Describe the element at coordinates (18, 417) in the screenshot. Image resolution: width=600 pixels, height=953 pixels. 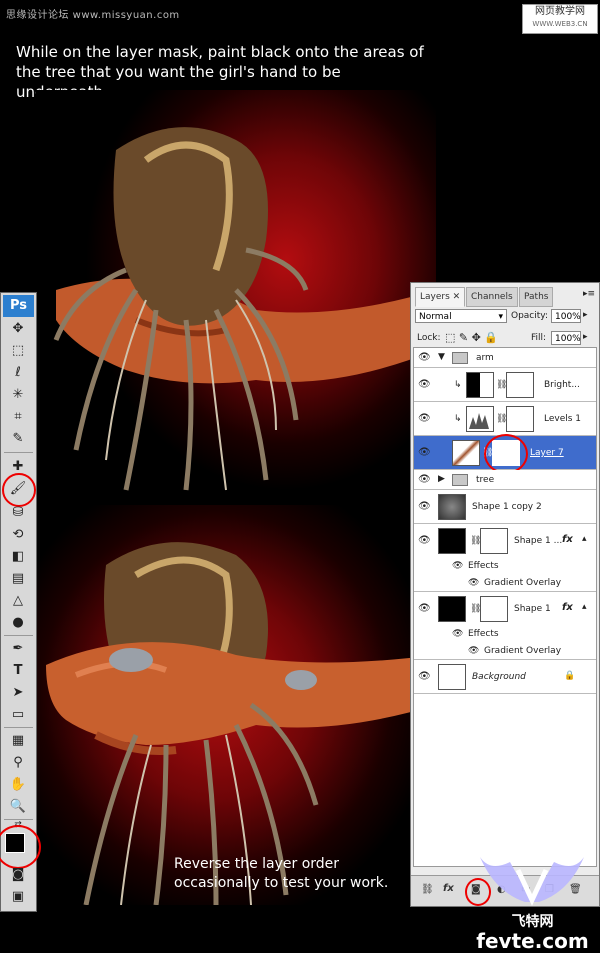
I see `crop-tool-icon: ⌗` at that location.